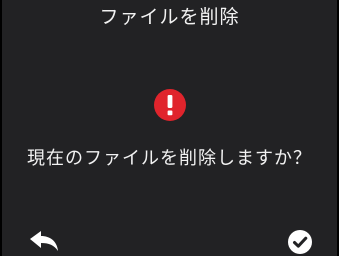 This screenshot has height=256, width=339. Describe the element at coordinates (169, 17) in the screenshot. I see `dialog-title: ファイルを削除` at that location.